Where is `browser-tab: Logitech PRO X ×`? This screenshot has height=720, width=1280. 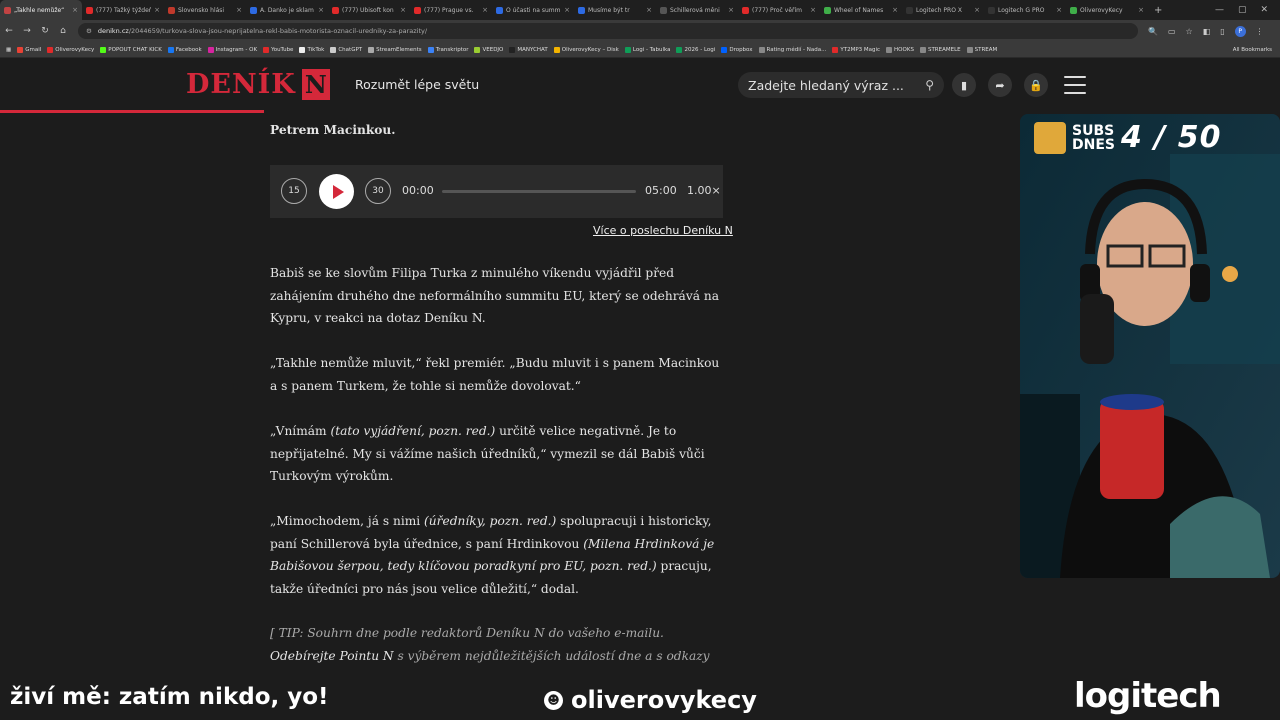 browser-tab: Logitech PRO X × is located at coordinates (943, 10).